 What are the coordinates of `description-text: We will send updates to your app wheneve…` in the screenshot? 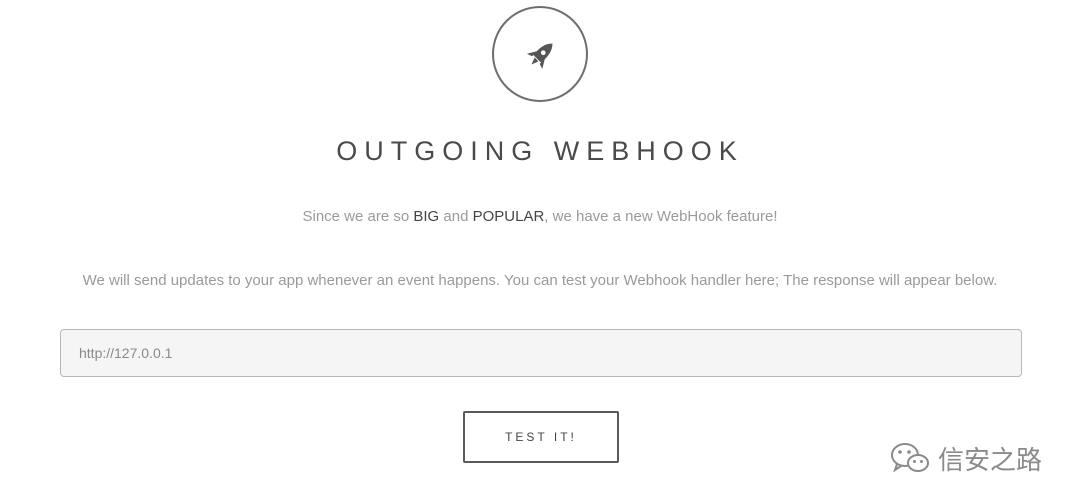 It's located at (540, 280).